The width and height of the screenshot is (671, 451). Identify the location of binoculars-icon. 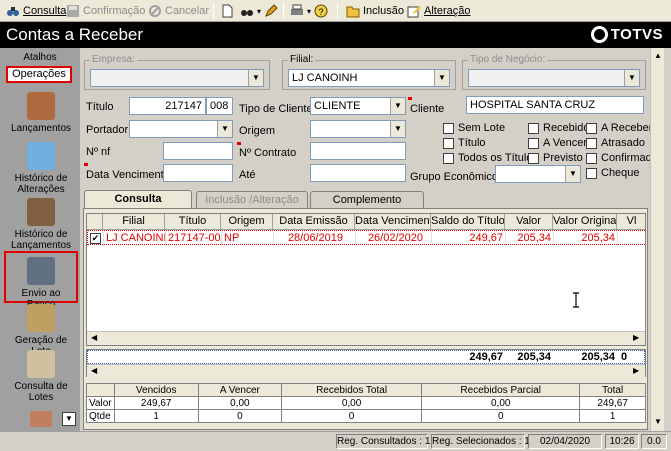
(13, 11).